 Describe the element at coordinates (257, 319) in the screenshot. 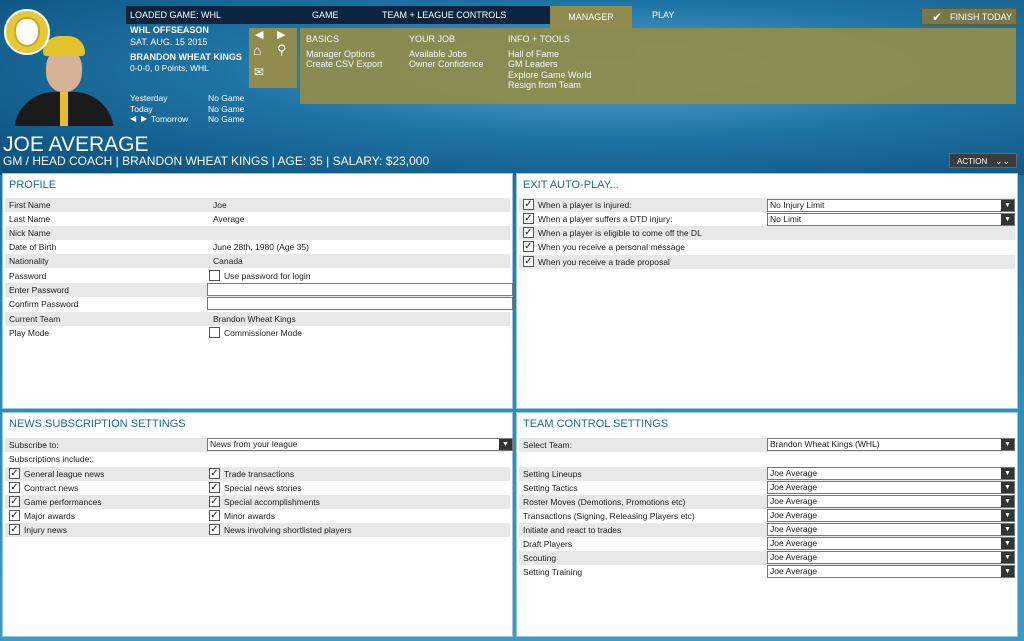

I see `profile-row-current-team: Current Team Brandon Wheat Kings` at that location.